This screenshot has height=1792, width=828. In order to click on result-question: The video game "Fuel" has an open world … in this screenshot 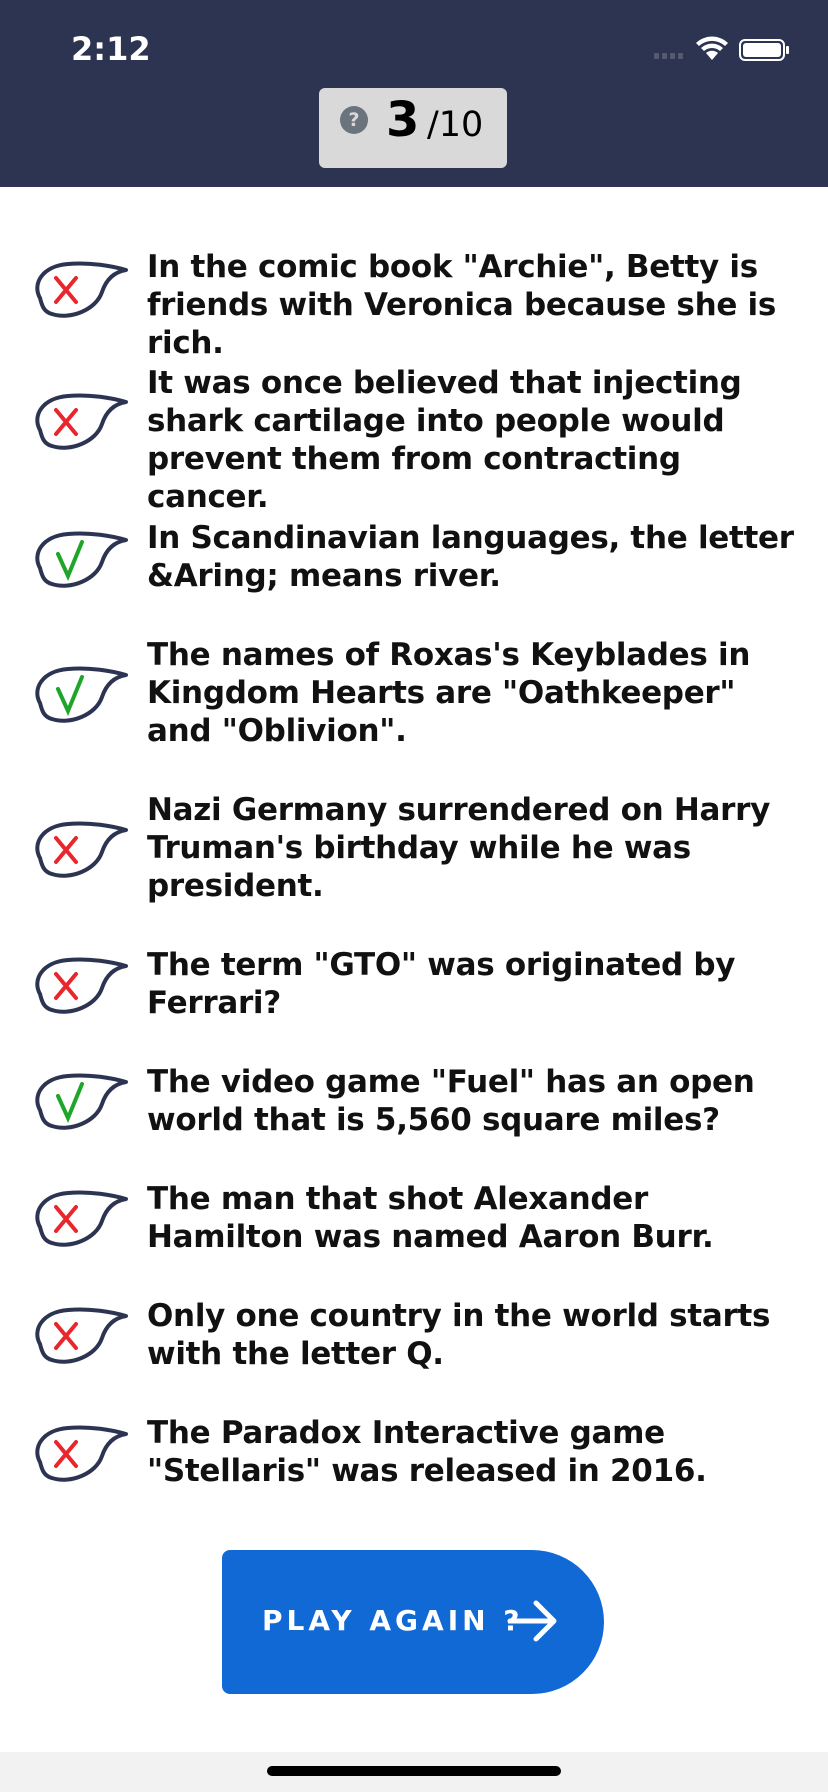, I will do `click(451, 1101)`.